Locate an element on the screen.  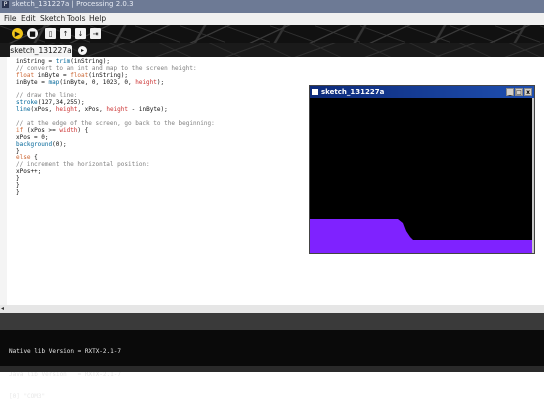
menu-tools: Tools is located at coordinates (76, 19).